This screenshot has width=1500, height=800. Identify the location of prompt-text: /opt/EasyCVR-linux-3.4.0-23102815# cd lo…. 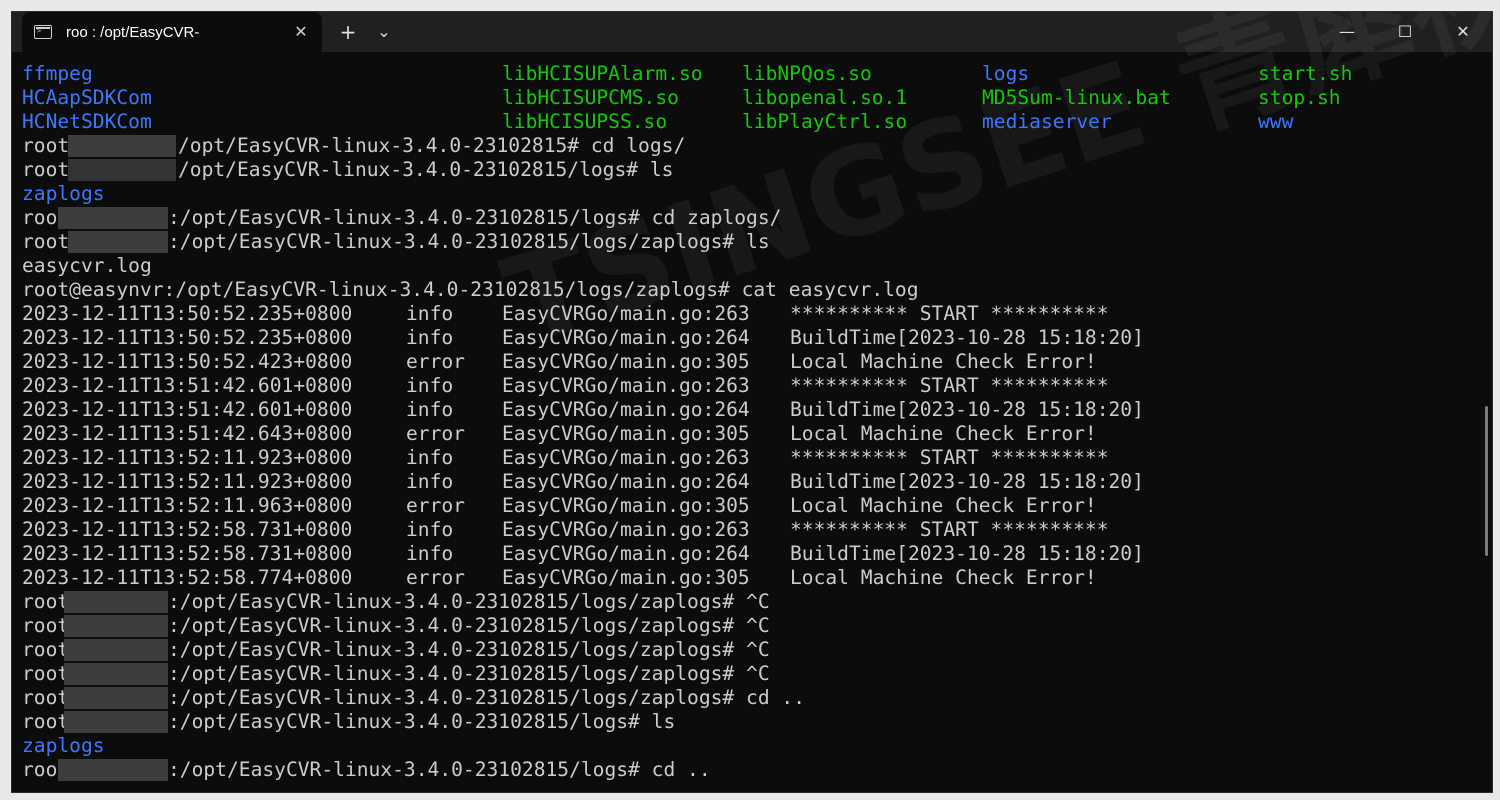
(432, 145).